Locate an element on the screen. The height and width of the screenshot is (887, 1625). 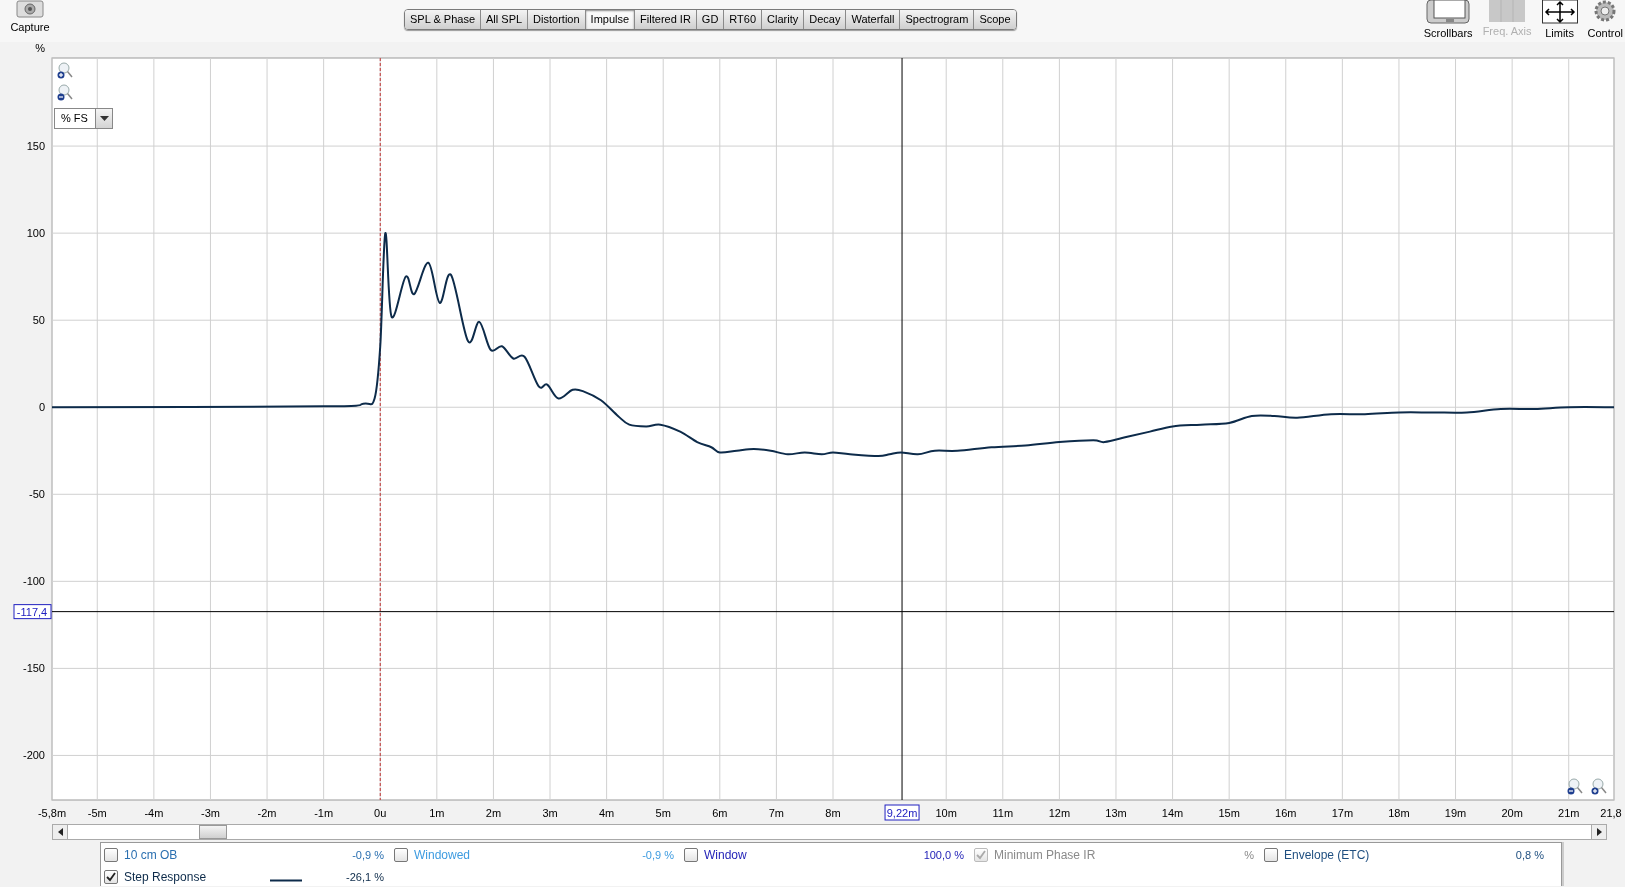
toolbar-button: Scrollbars is located at coordinates (1448, 19).